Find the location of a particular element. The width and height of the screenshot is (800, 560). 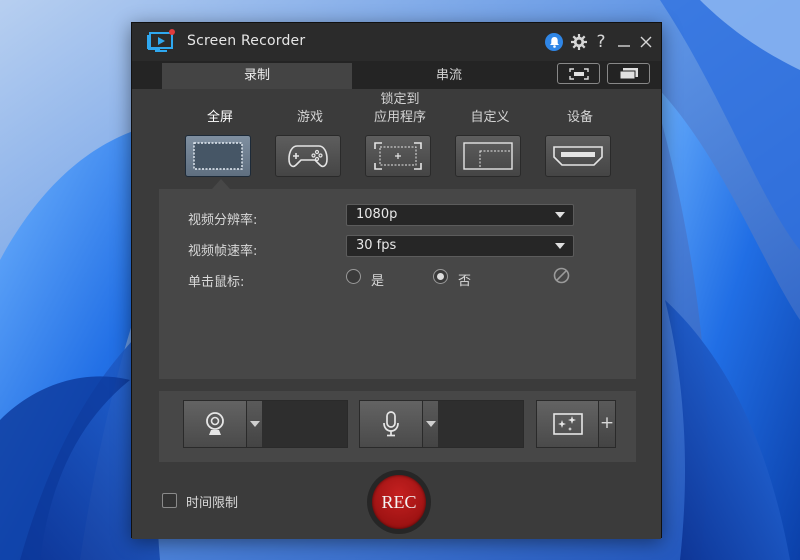

capture-region-icon is located at coordinates (578, 73).